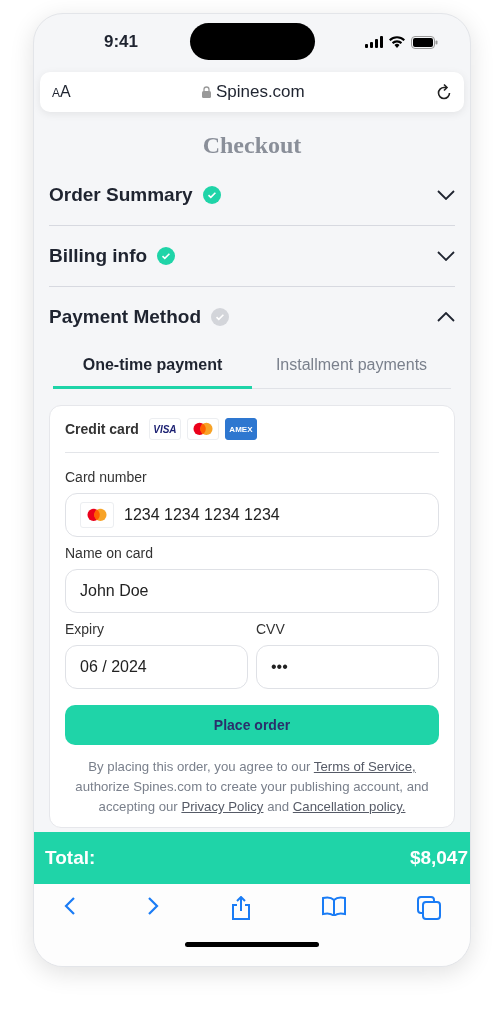 Image resolution: width=504 pixels, height=1020 pixels. Describe the element at coordinates (109, 553) in the screenshot. I see `field-label: Name on card` at that location.